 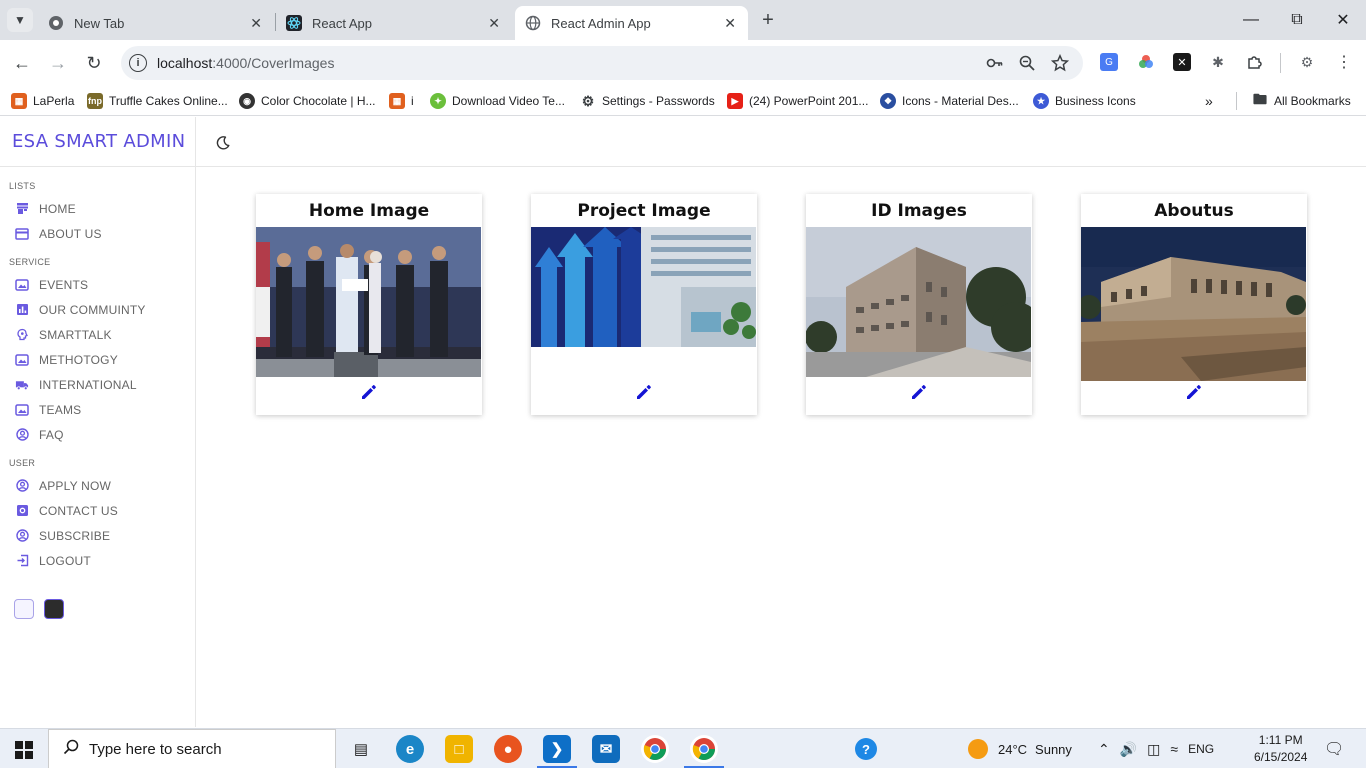 What do you see at coordinates (866, 749) in the screenshot?
I see `help-icon: ?` at bounding box center [866, 749].